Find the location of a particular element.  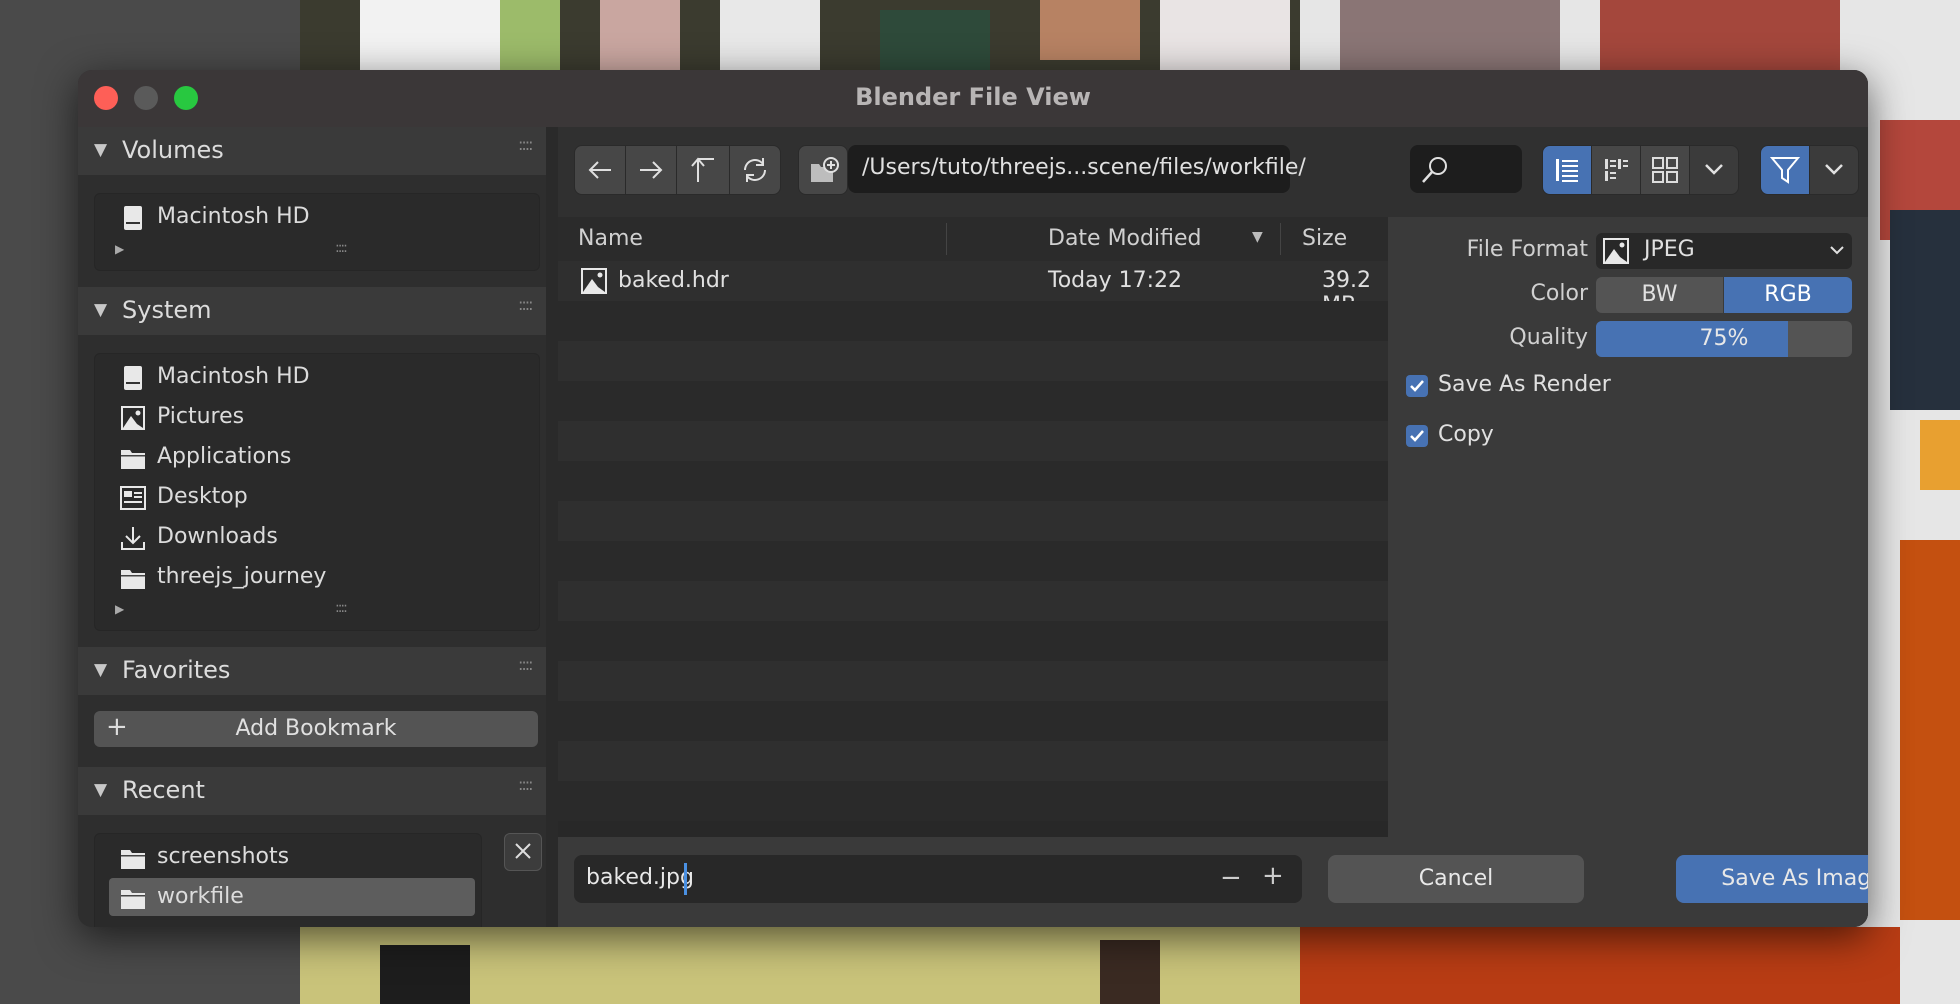

back-button is located at coordinates (600, 170).